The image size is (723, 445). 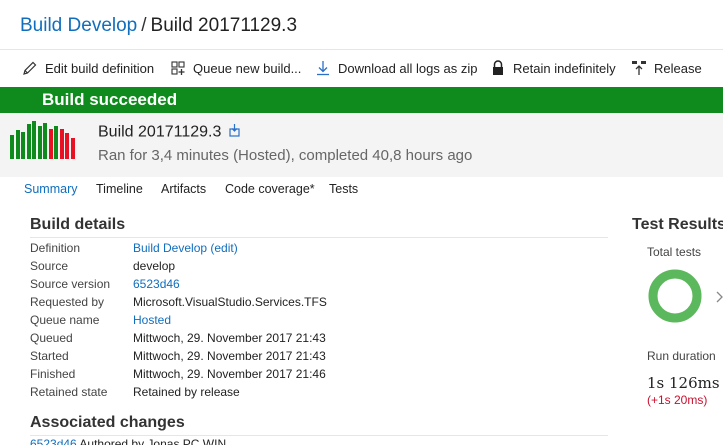 I want to click on detail-row-queued: Queued Mittwoch, 29. November 2017 21:43, so click(x=310, y=339).